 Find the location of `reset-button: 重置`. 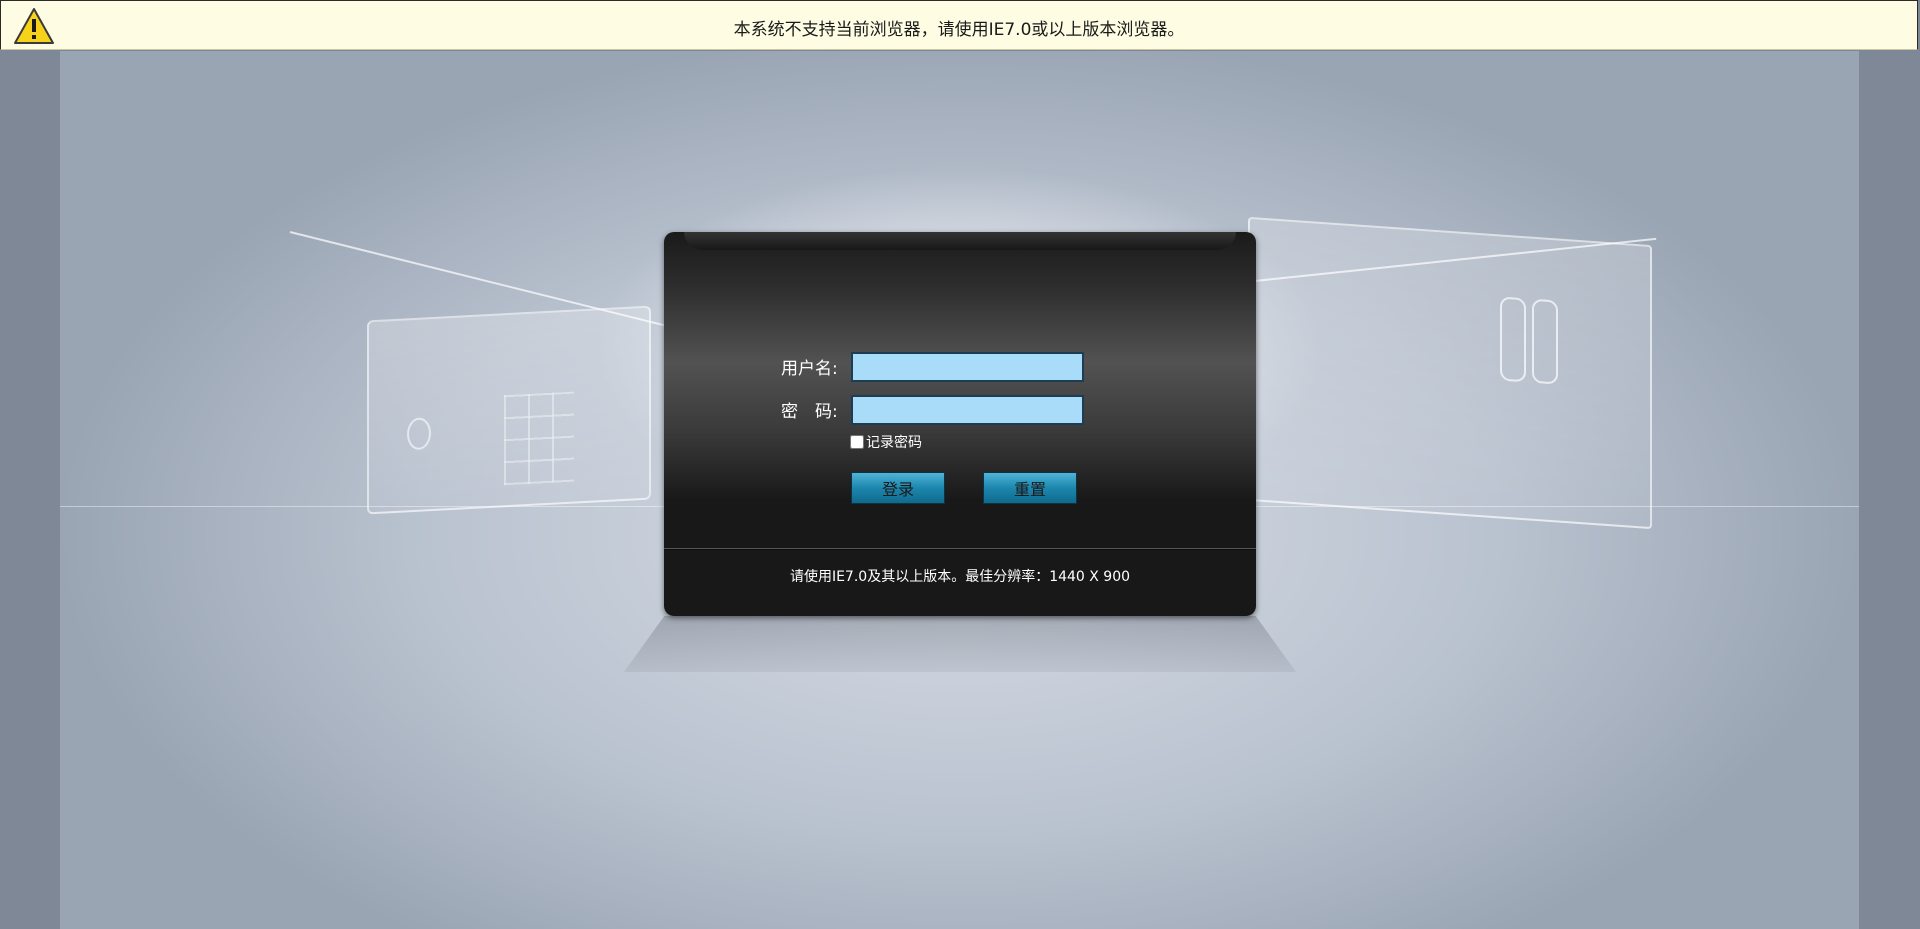

reset-button: 重置 is located at coordinates (1030, 488).